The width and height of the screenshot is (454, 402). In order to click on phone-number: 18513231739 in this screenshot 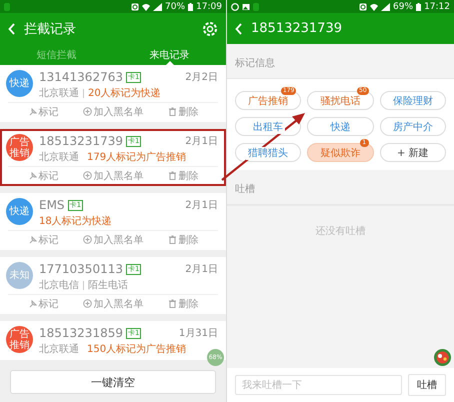, I will do `click(81, 141)`.